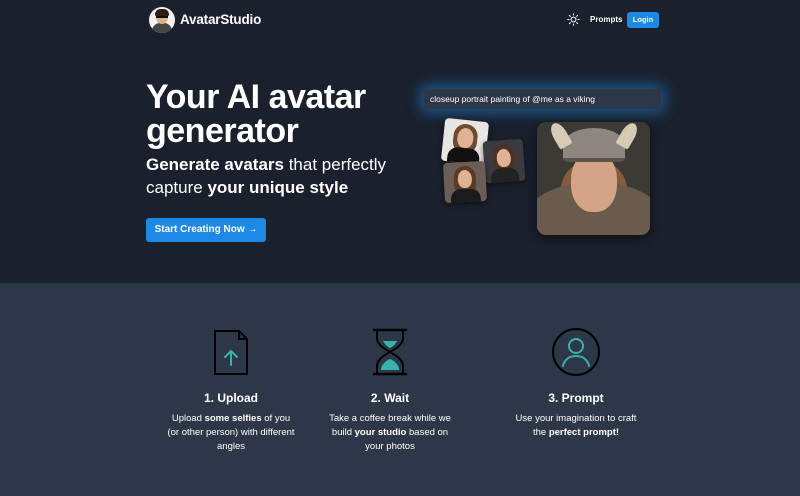  Describe the element at coordinates (643, 20) in the screenshot. I see `login-button: Login` at that location.